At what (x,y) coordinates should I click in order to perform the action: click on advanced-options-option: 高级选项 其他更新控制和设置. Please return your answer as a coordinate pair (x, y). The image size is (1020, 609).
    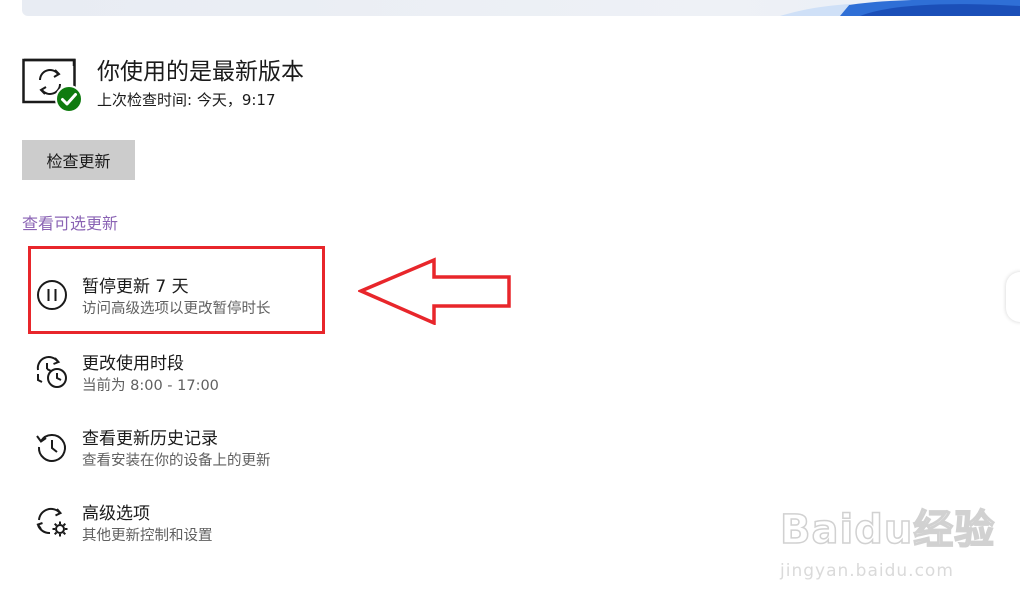
    Looking at the image, I should click on (184, 530).